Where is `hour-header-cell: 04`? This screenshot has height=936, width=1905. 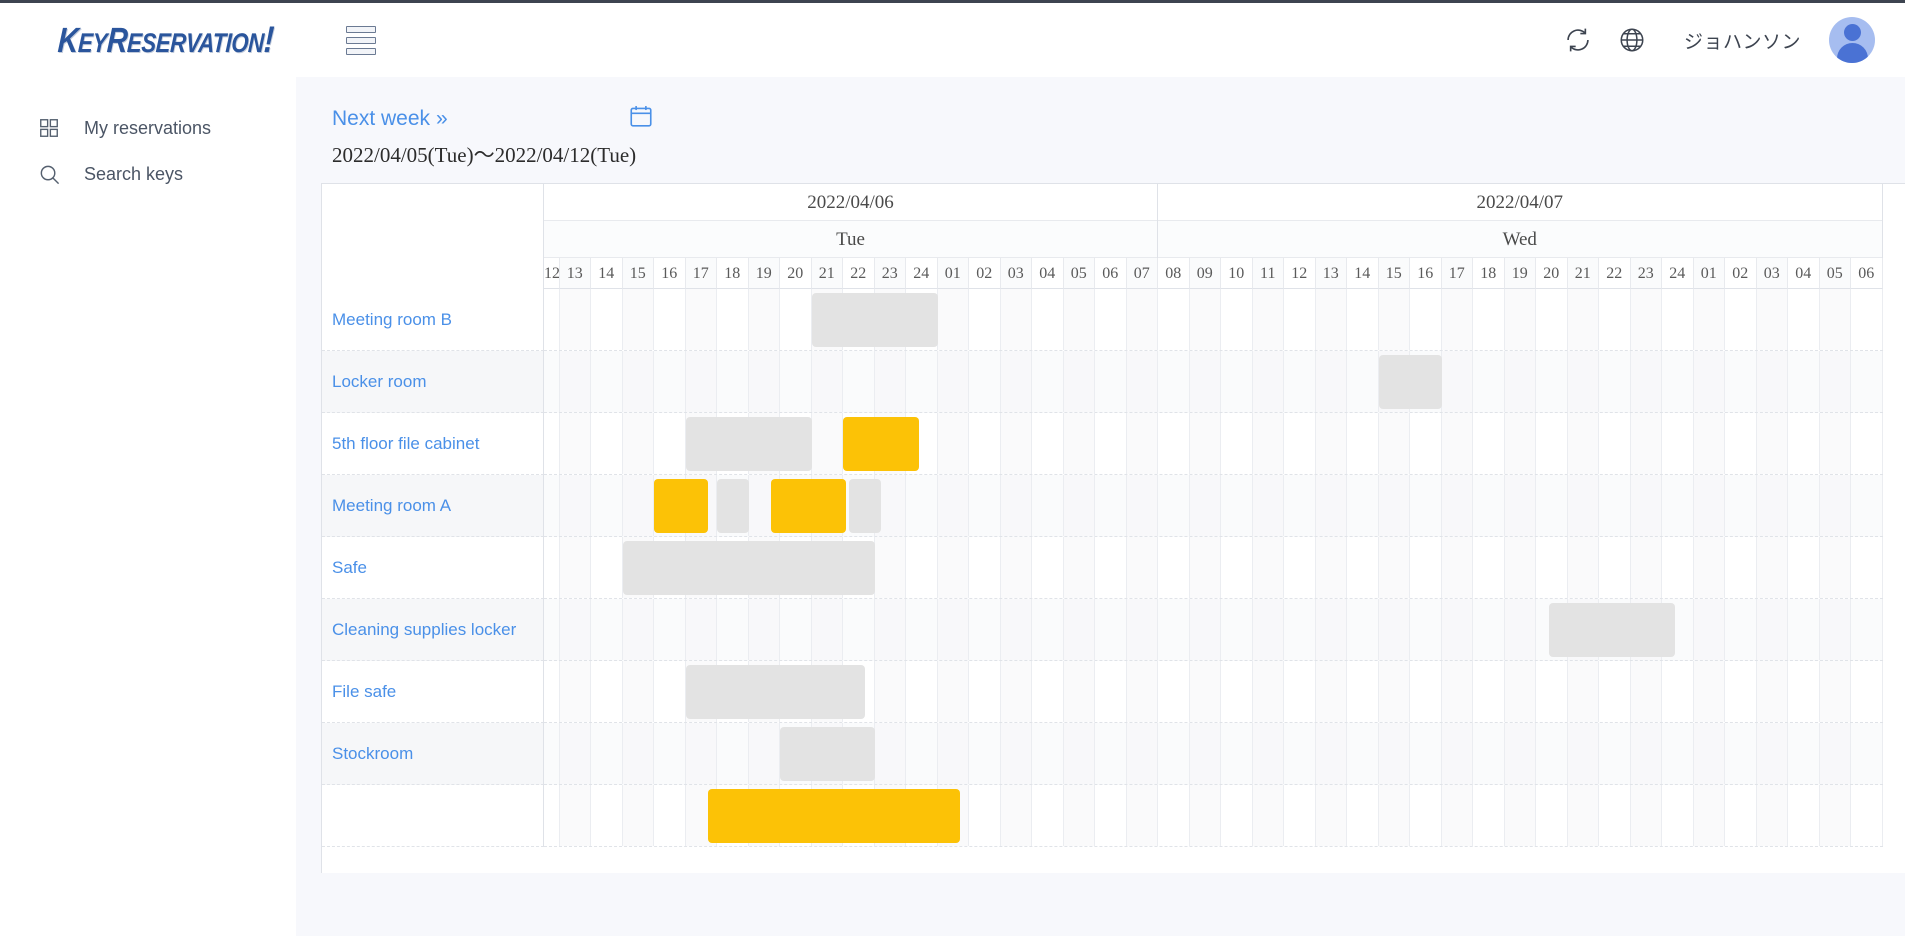
hour-header-cell: 04 is located at coordinates (1048, 273).